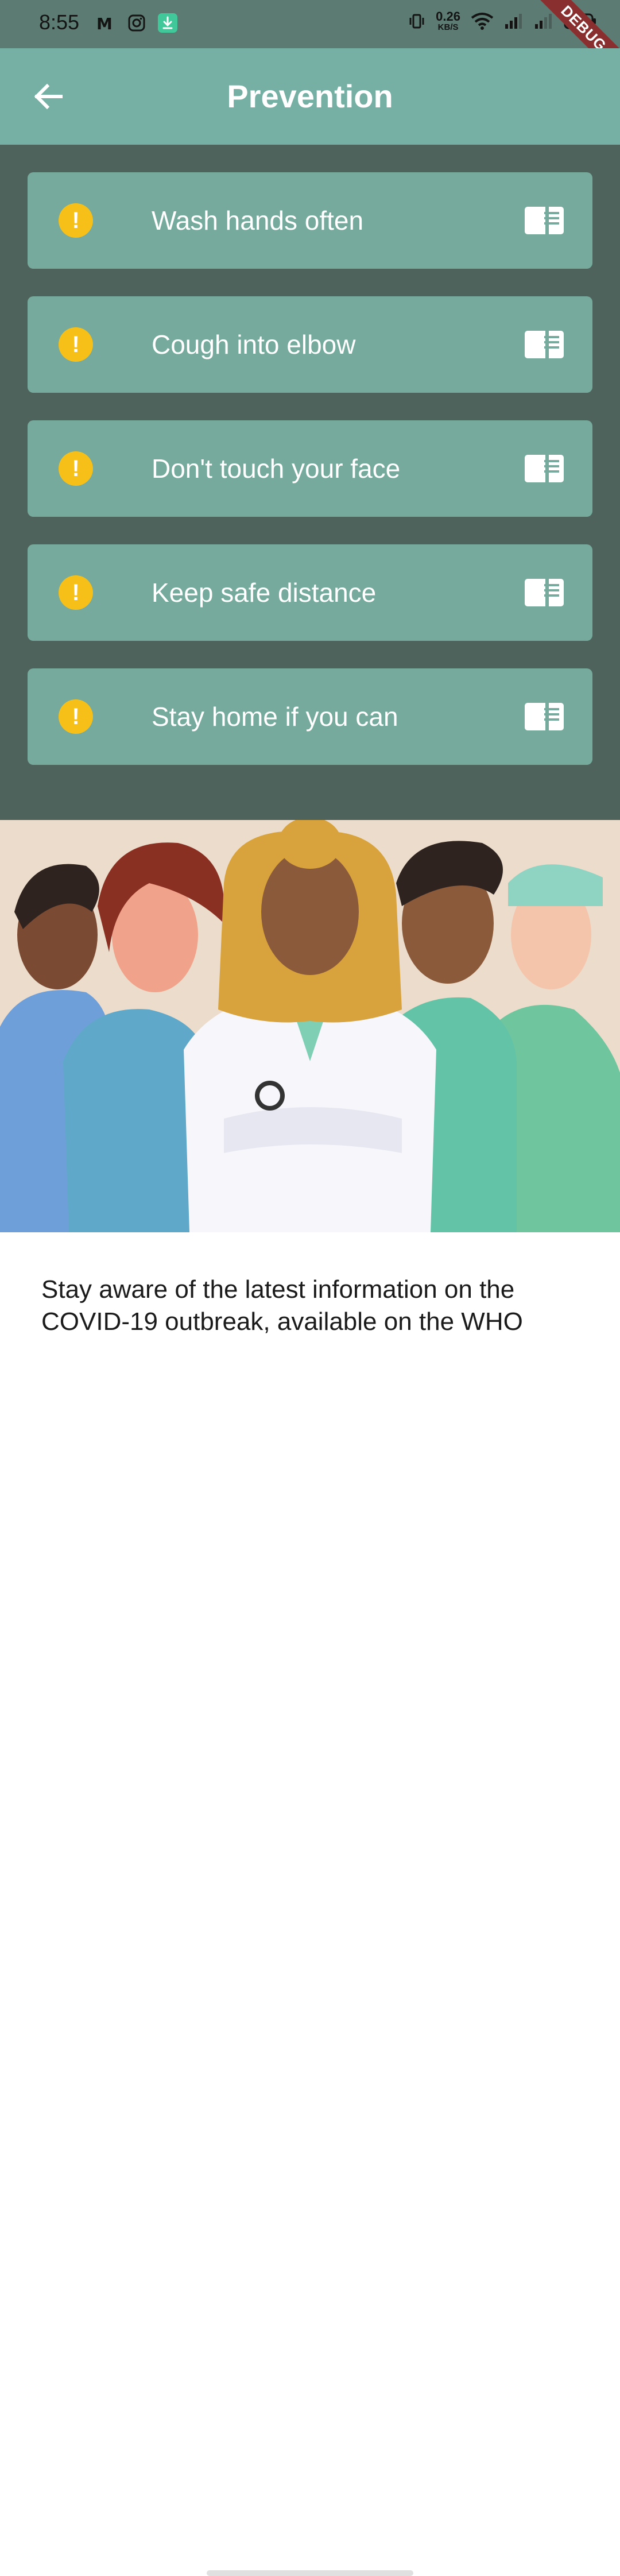 The width and height of the screenshot is (620, 2576). I want to click on app-icon: M, so click(104, 23).